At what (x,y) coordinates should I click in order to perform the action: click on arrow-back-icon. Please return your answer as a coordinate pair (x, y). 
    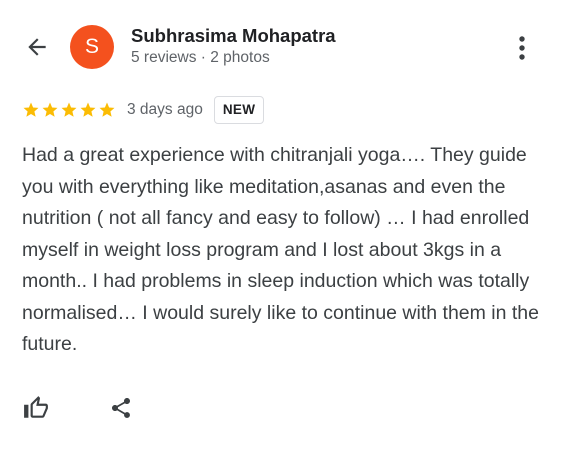
    Looking at the image, I should click on (37, 47).